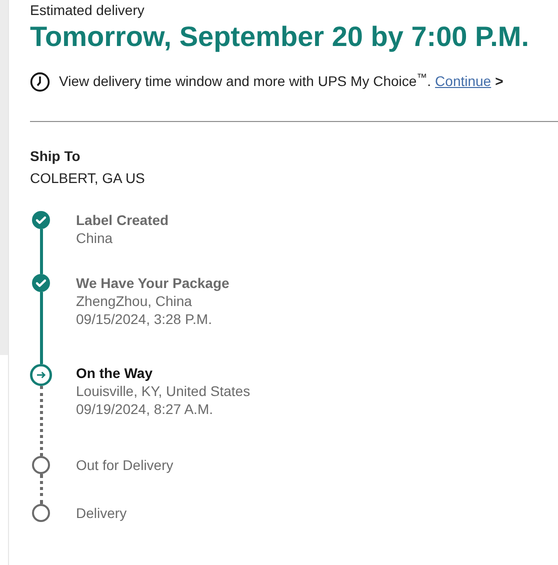 Image resolution: width=558 pixels, height=565 pixels. I want to click on step-title: On the Way, so click(115, 373).